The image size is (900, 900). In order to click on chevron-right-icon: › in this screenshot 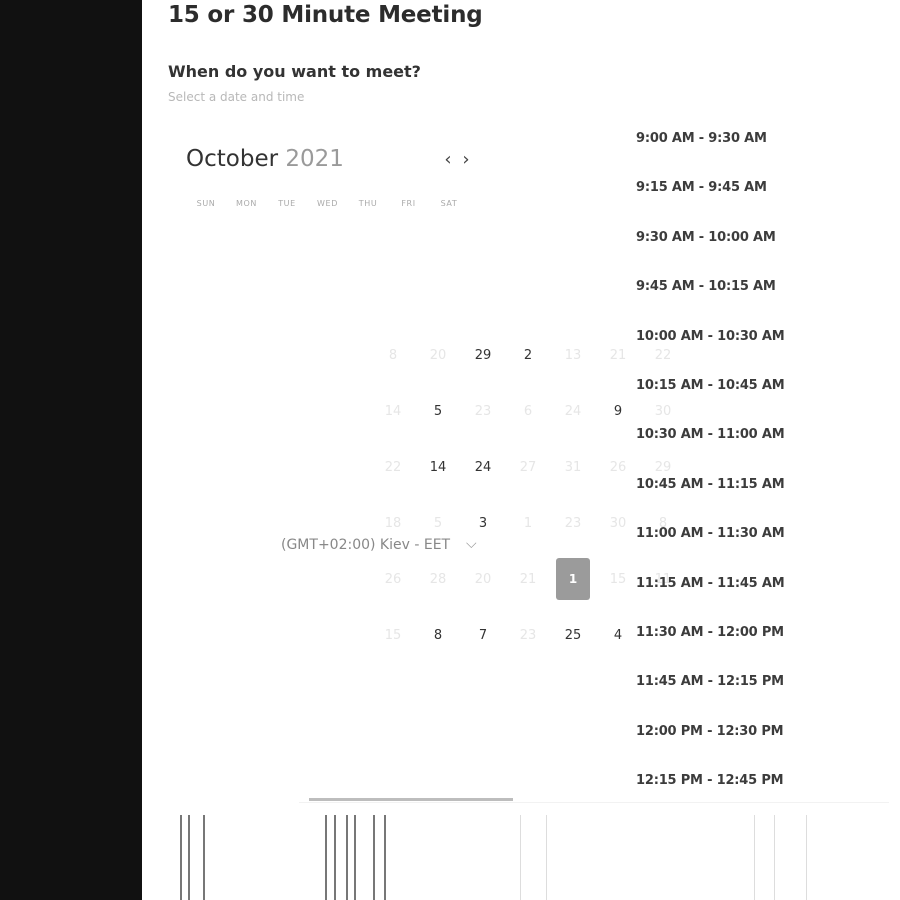, I will do `click(466, 159)`.